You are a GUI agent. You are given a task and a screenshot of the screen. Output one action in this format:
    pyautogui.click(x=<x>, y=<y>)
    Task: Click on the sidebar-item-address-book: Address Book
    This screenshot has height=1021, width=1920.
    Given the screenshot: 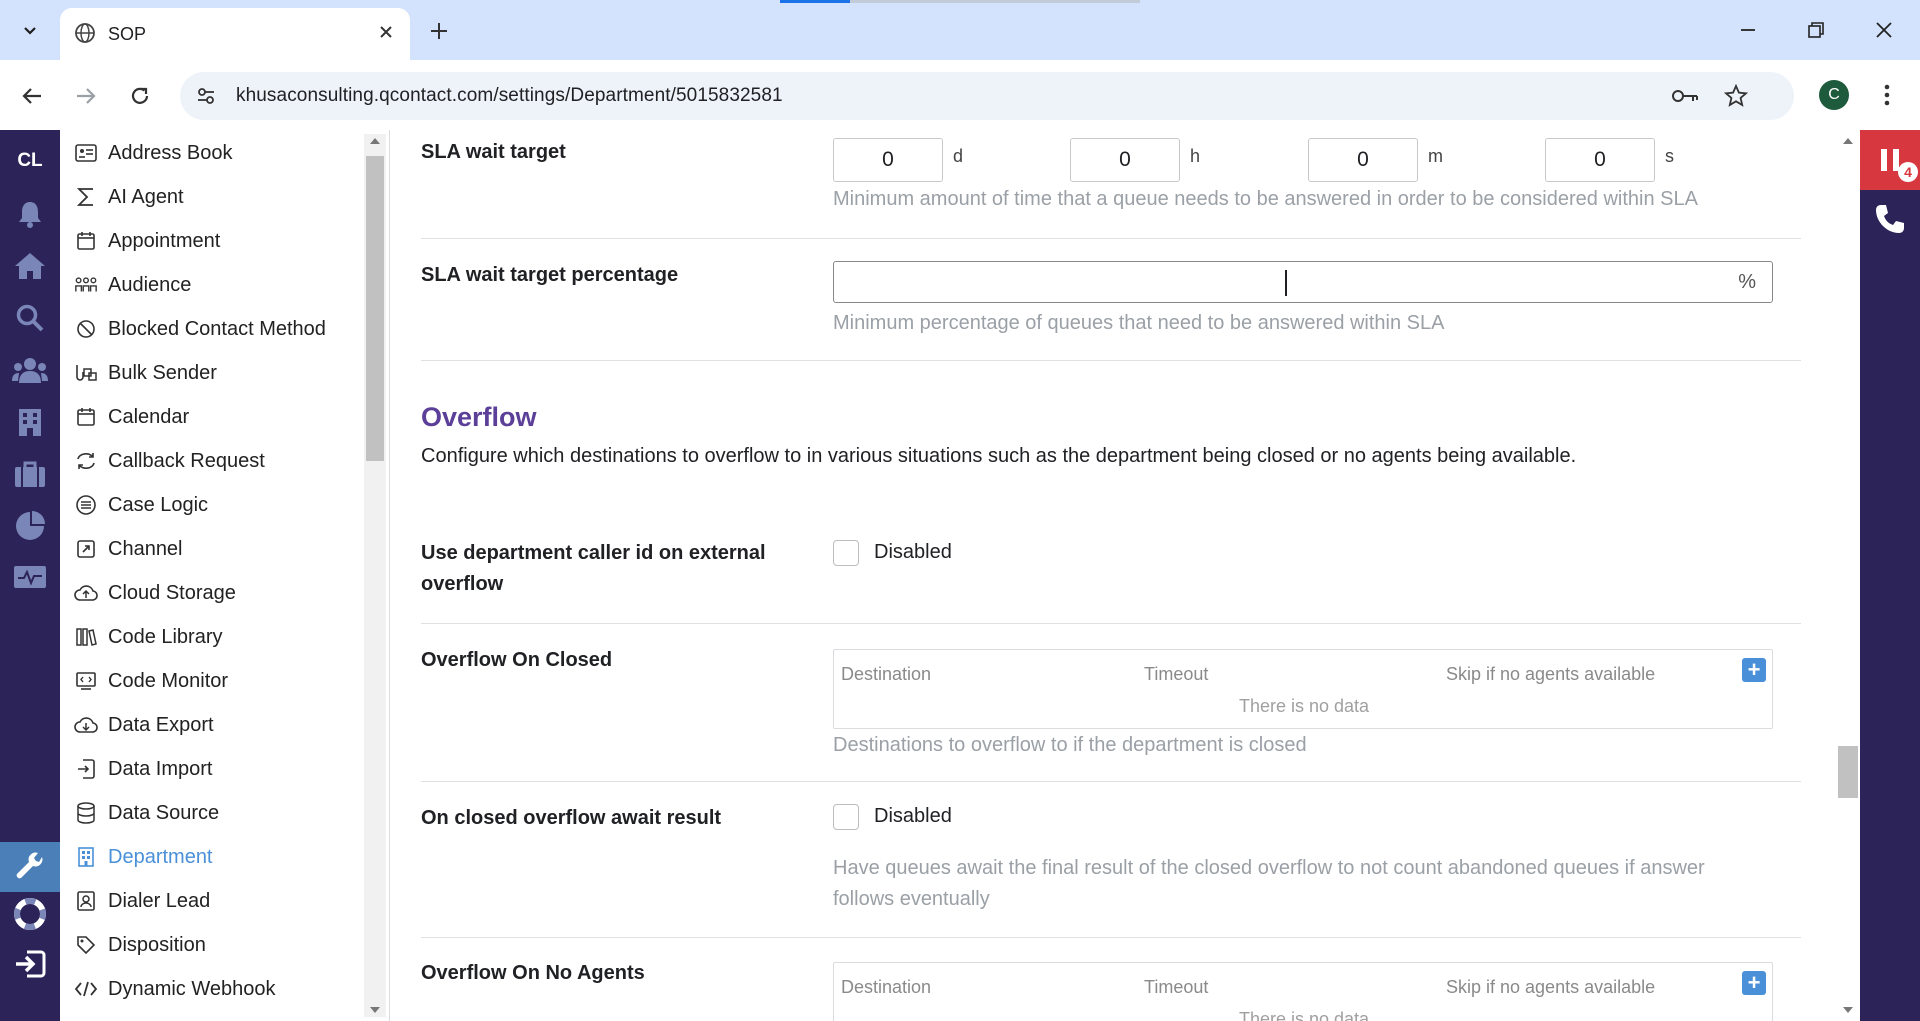 What is the action you would take?
    pyautogui.click(x=212, y=153)
    